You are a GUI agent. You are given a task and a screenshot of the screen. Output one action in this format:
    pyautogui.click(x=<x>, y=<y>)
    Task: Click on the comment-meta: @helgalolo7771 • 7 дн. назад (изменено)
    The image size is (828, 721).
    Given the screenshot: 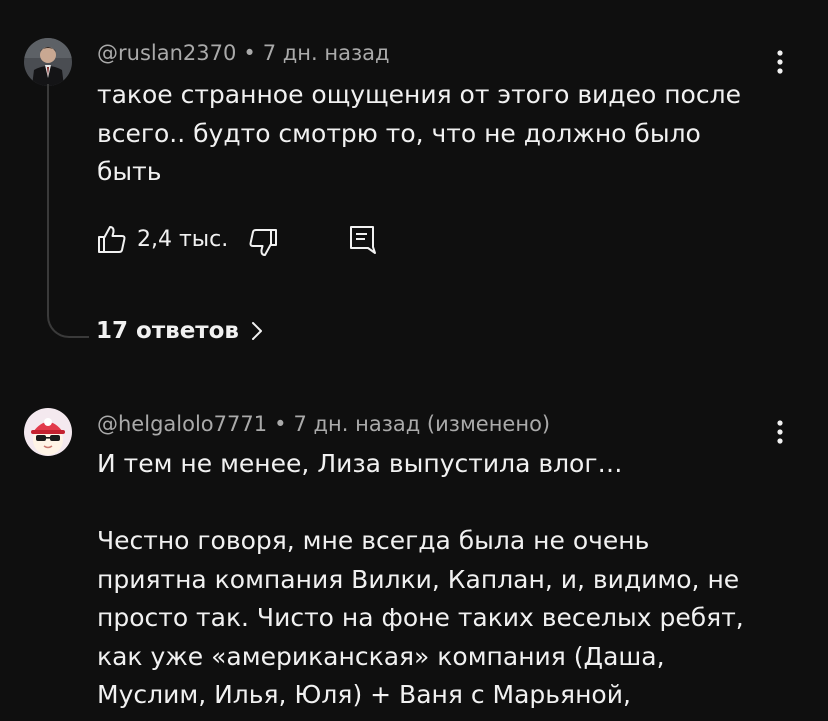 What is the action you would take?
    pyautogui.click(x=323, y=424)
    